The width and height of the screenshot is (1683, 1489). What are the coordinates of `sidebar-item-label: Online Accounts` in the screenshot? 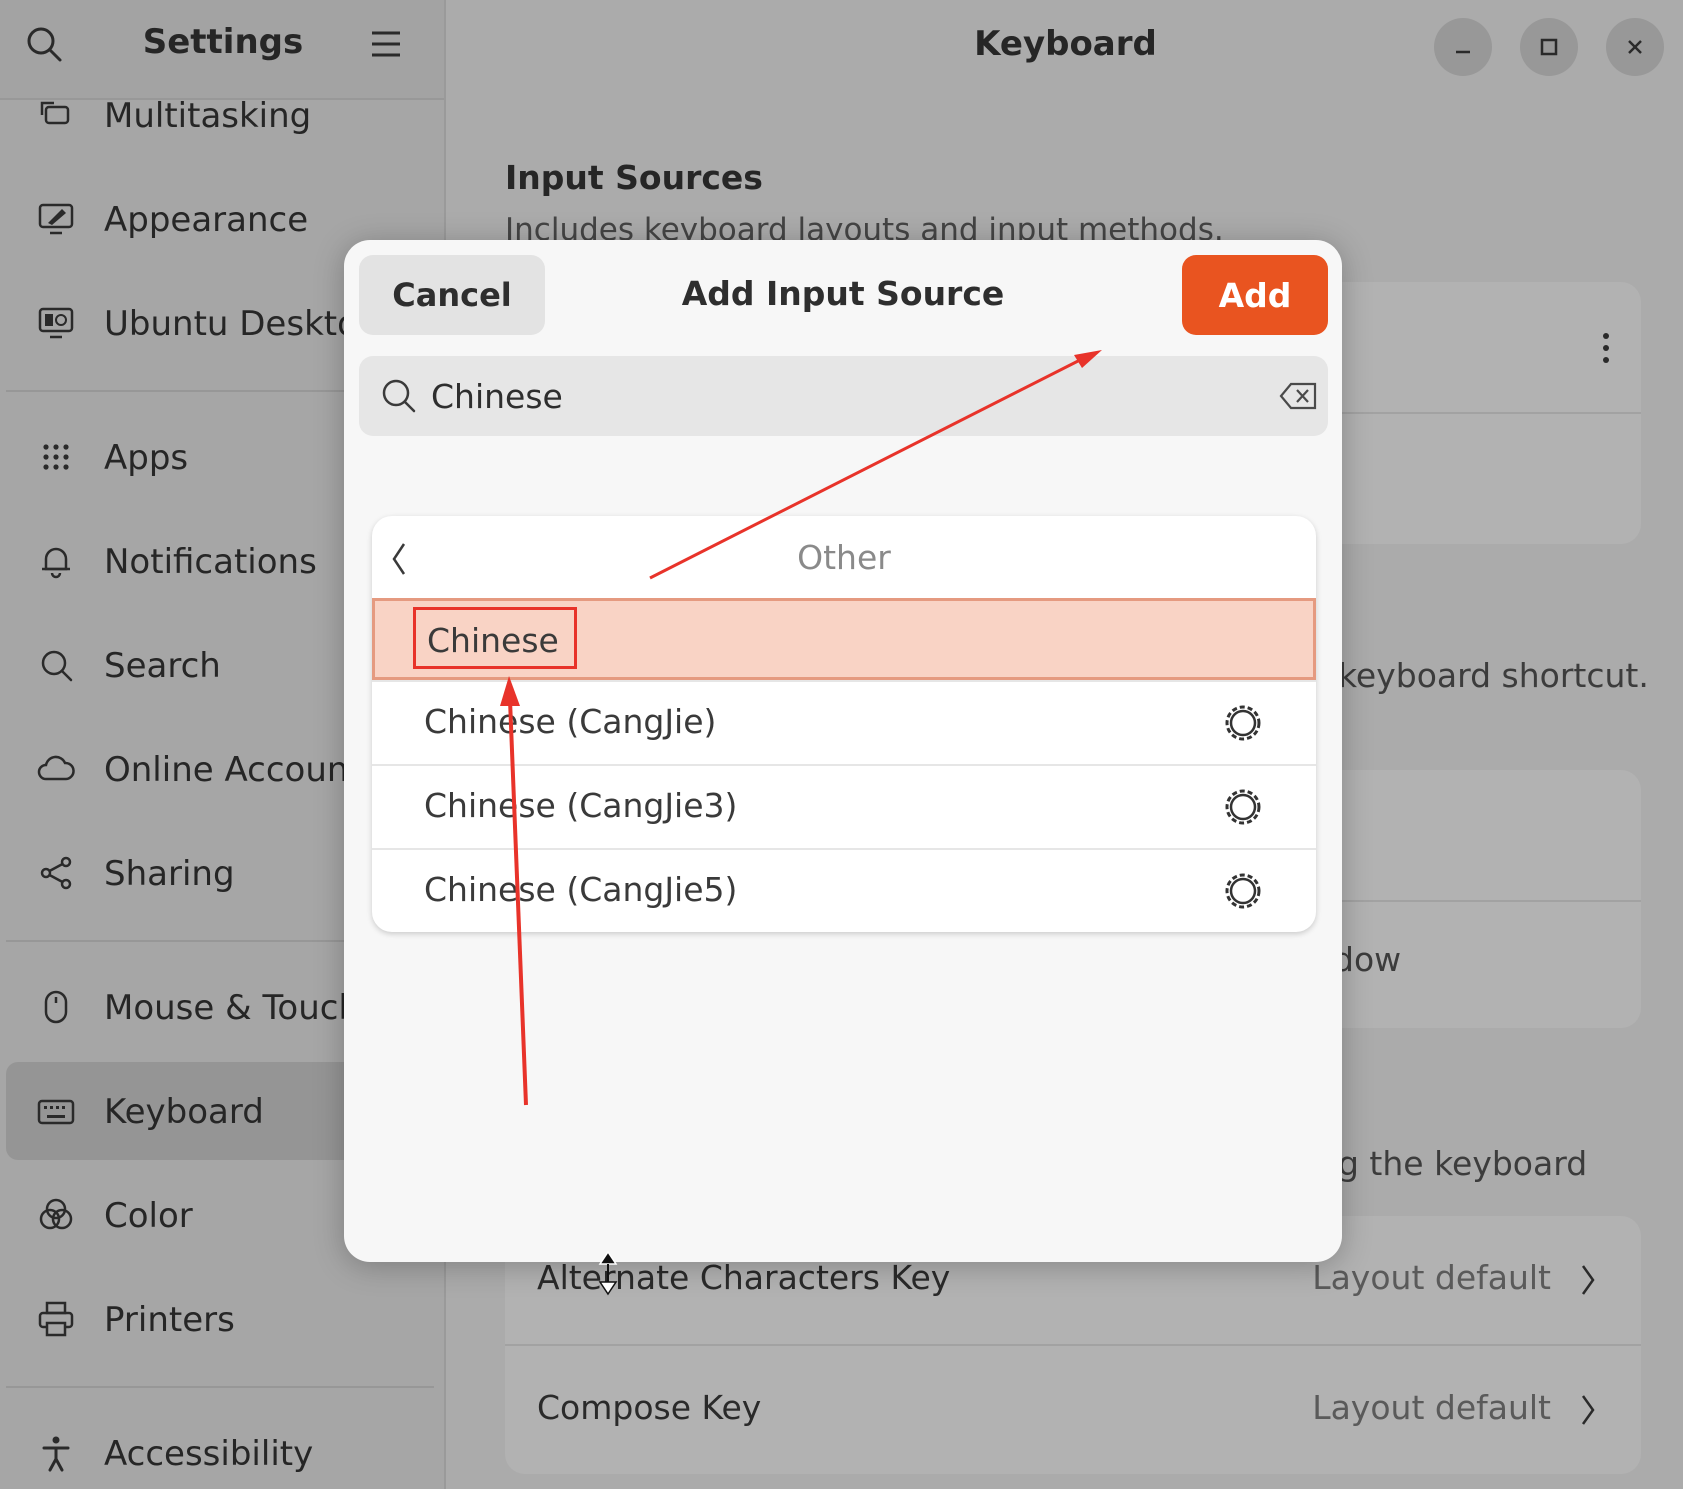 It's located at (242, 770).